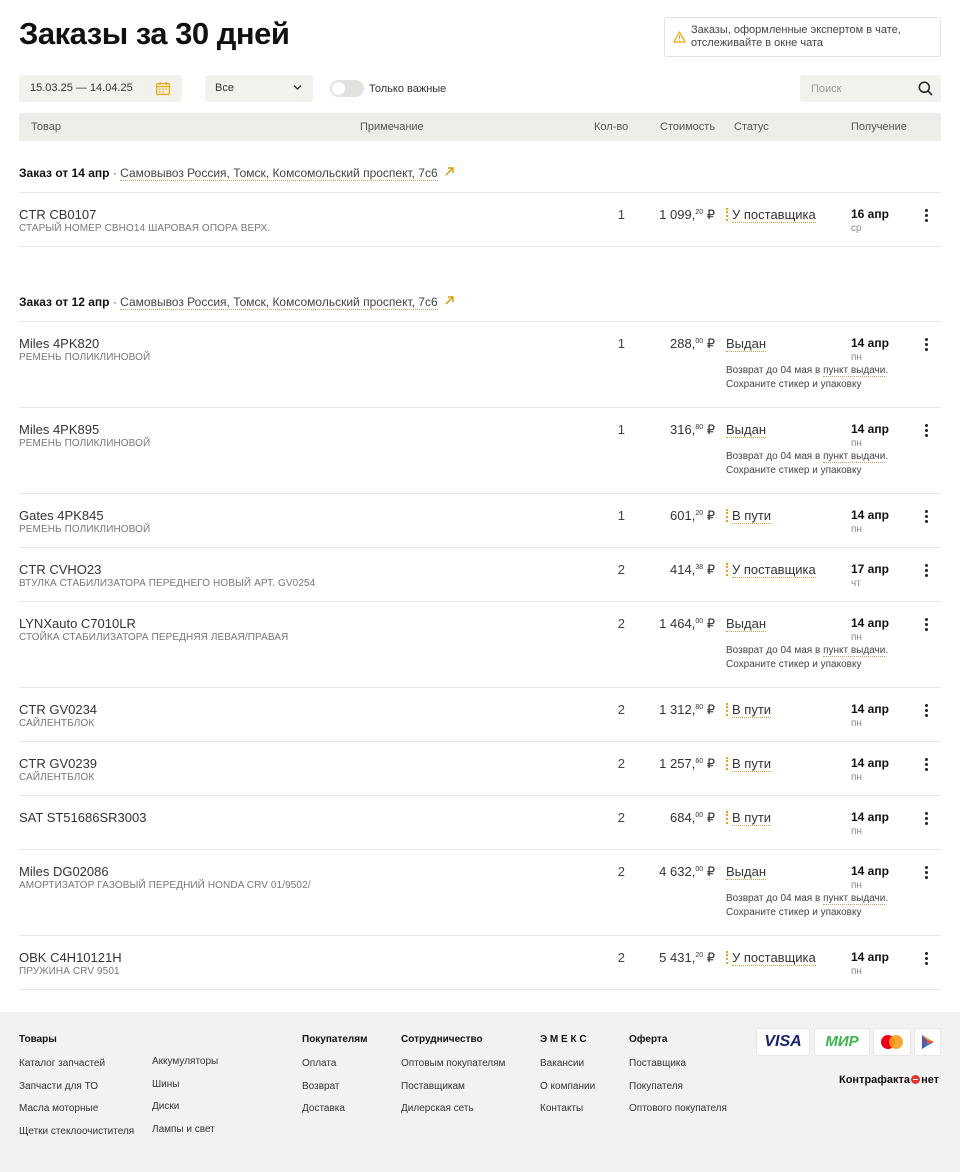  I want to click on footer-link: Аккумуляторы, so click(185, 1067).